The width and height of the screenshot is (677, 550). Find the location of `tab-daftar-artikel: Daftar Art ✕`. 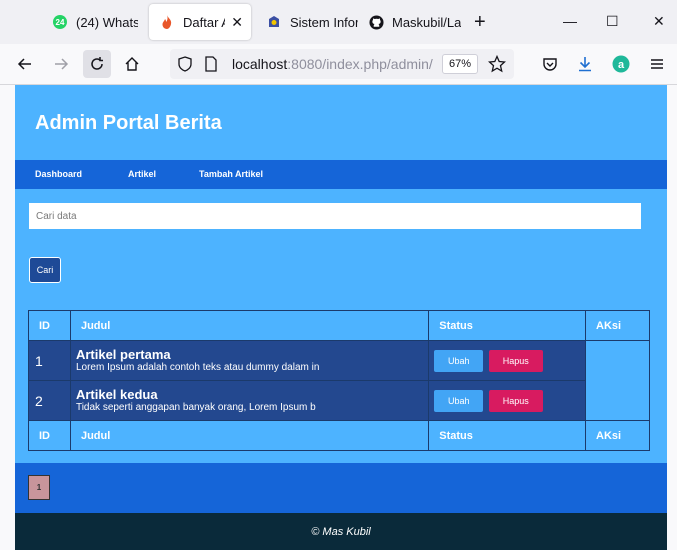

tab-daftar-artikel: Daftar Art ✕ is located at coordinates (200, 22).